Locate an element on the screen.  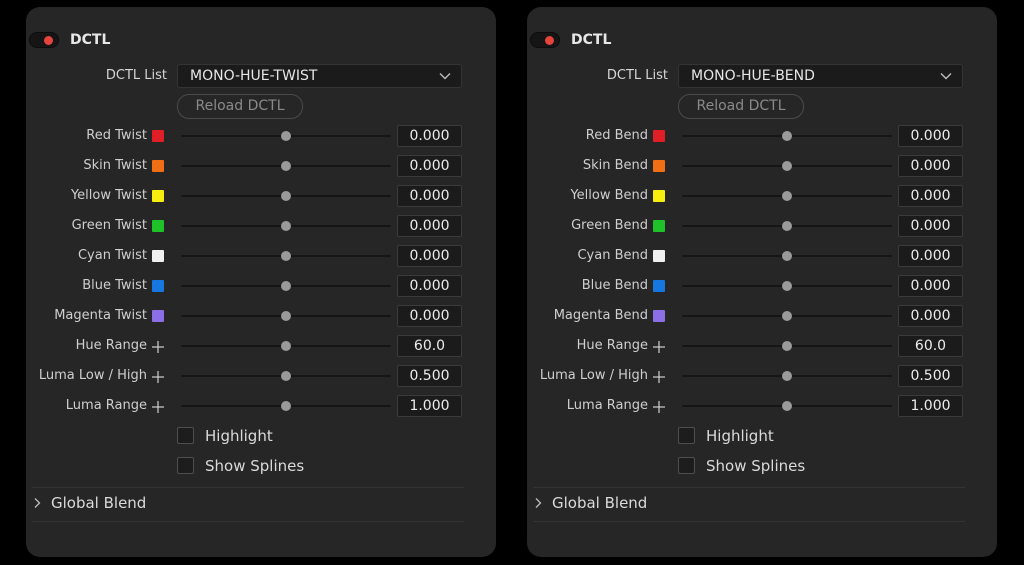
parameter-label: Hue Range is located at coordinates (111, 345).